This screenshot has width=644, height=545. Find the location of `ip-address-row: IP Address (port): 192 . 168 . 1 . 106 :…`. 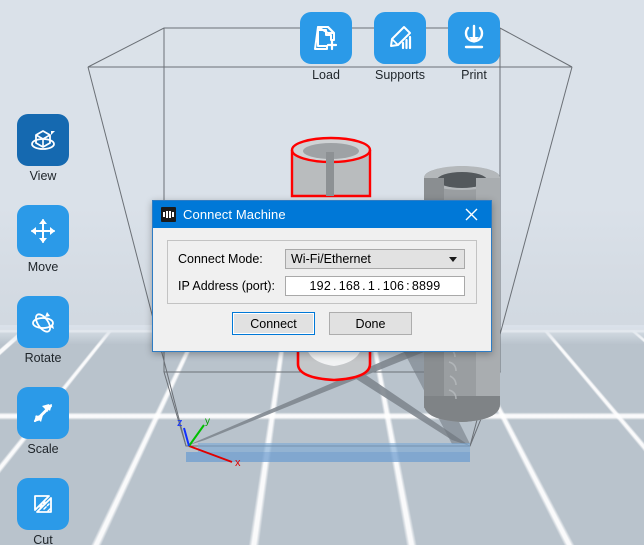

ip-address-row: IP Address (port): 192 . 168 . 1 . 106 :… is located at coordinates (327, 286).